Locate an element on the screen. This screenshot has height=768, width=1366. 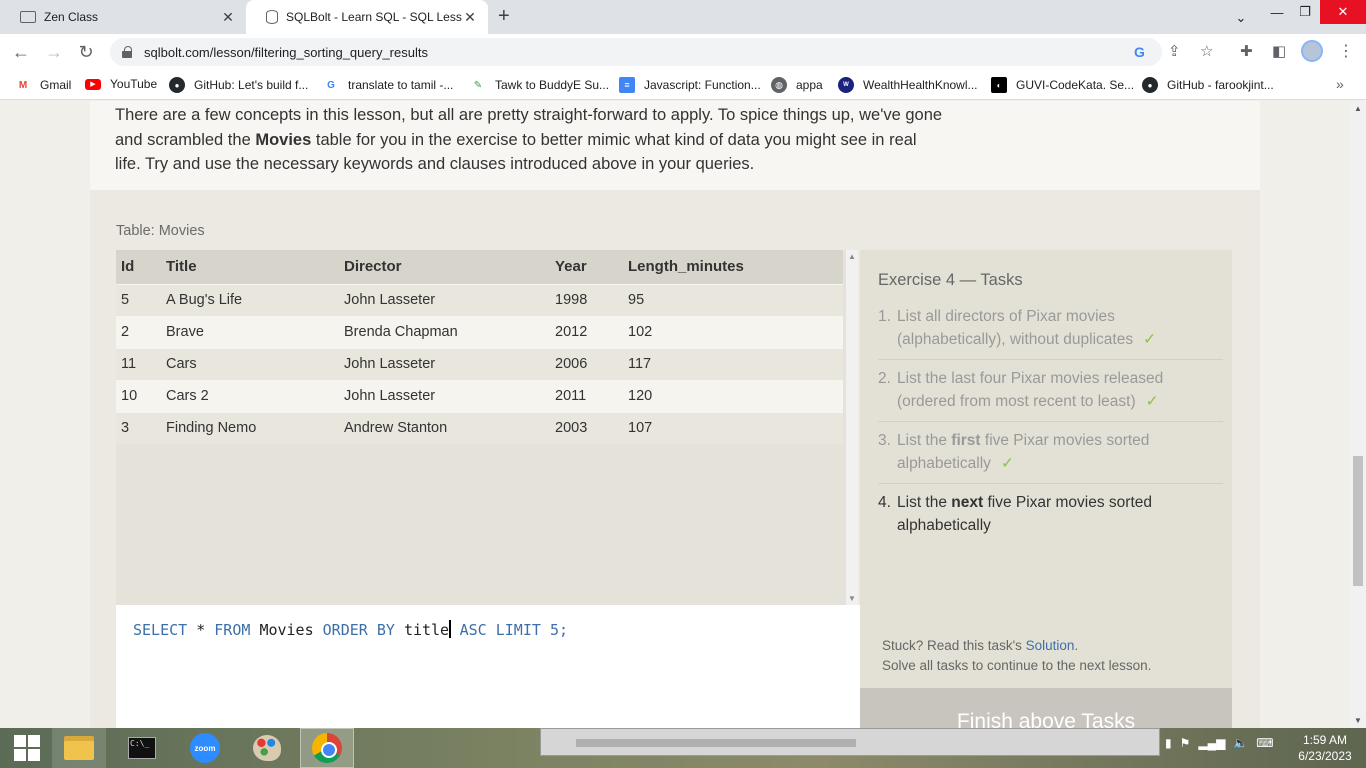
paint-button is located at coordinates (267, 748).